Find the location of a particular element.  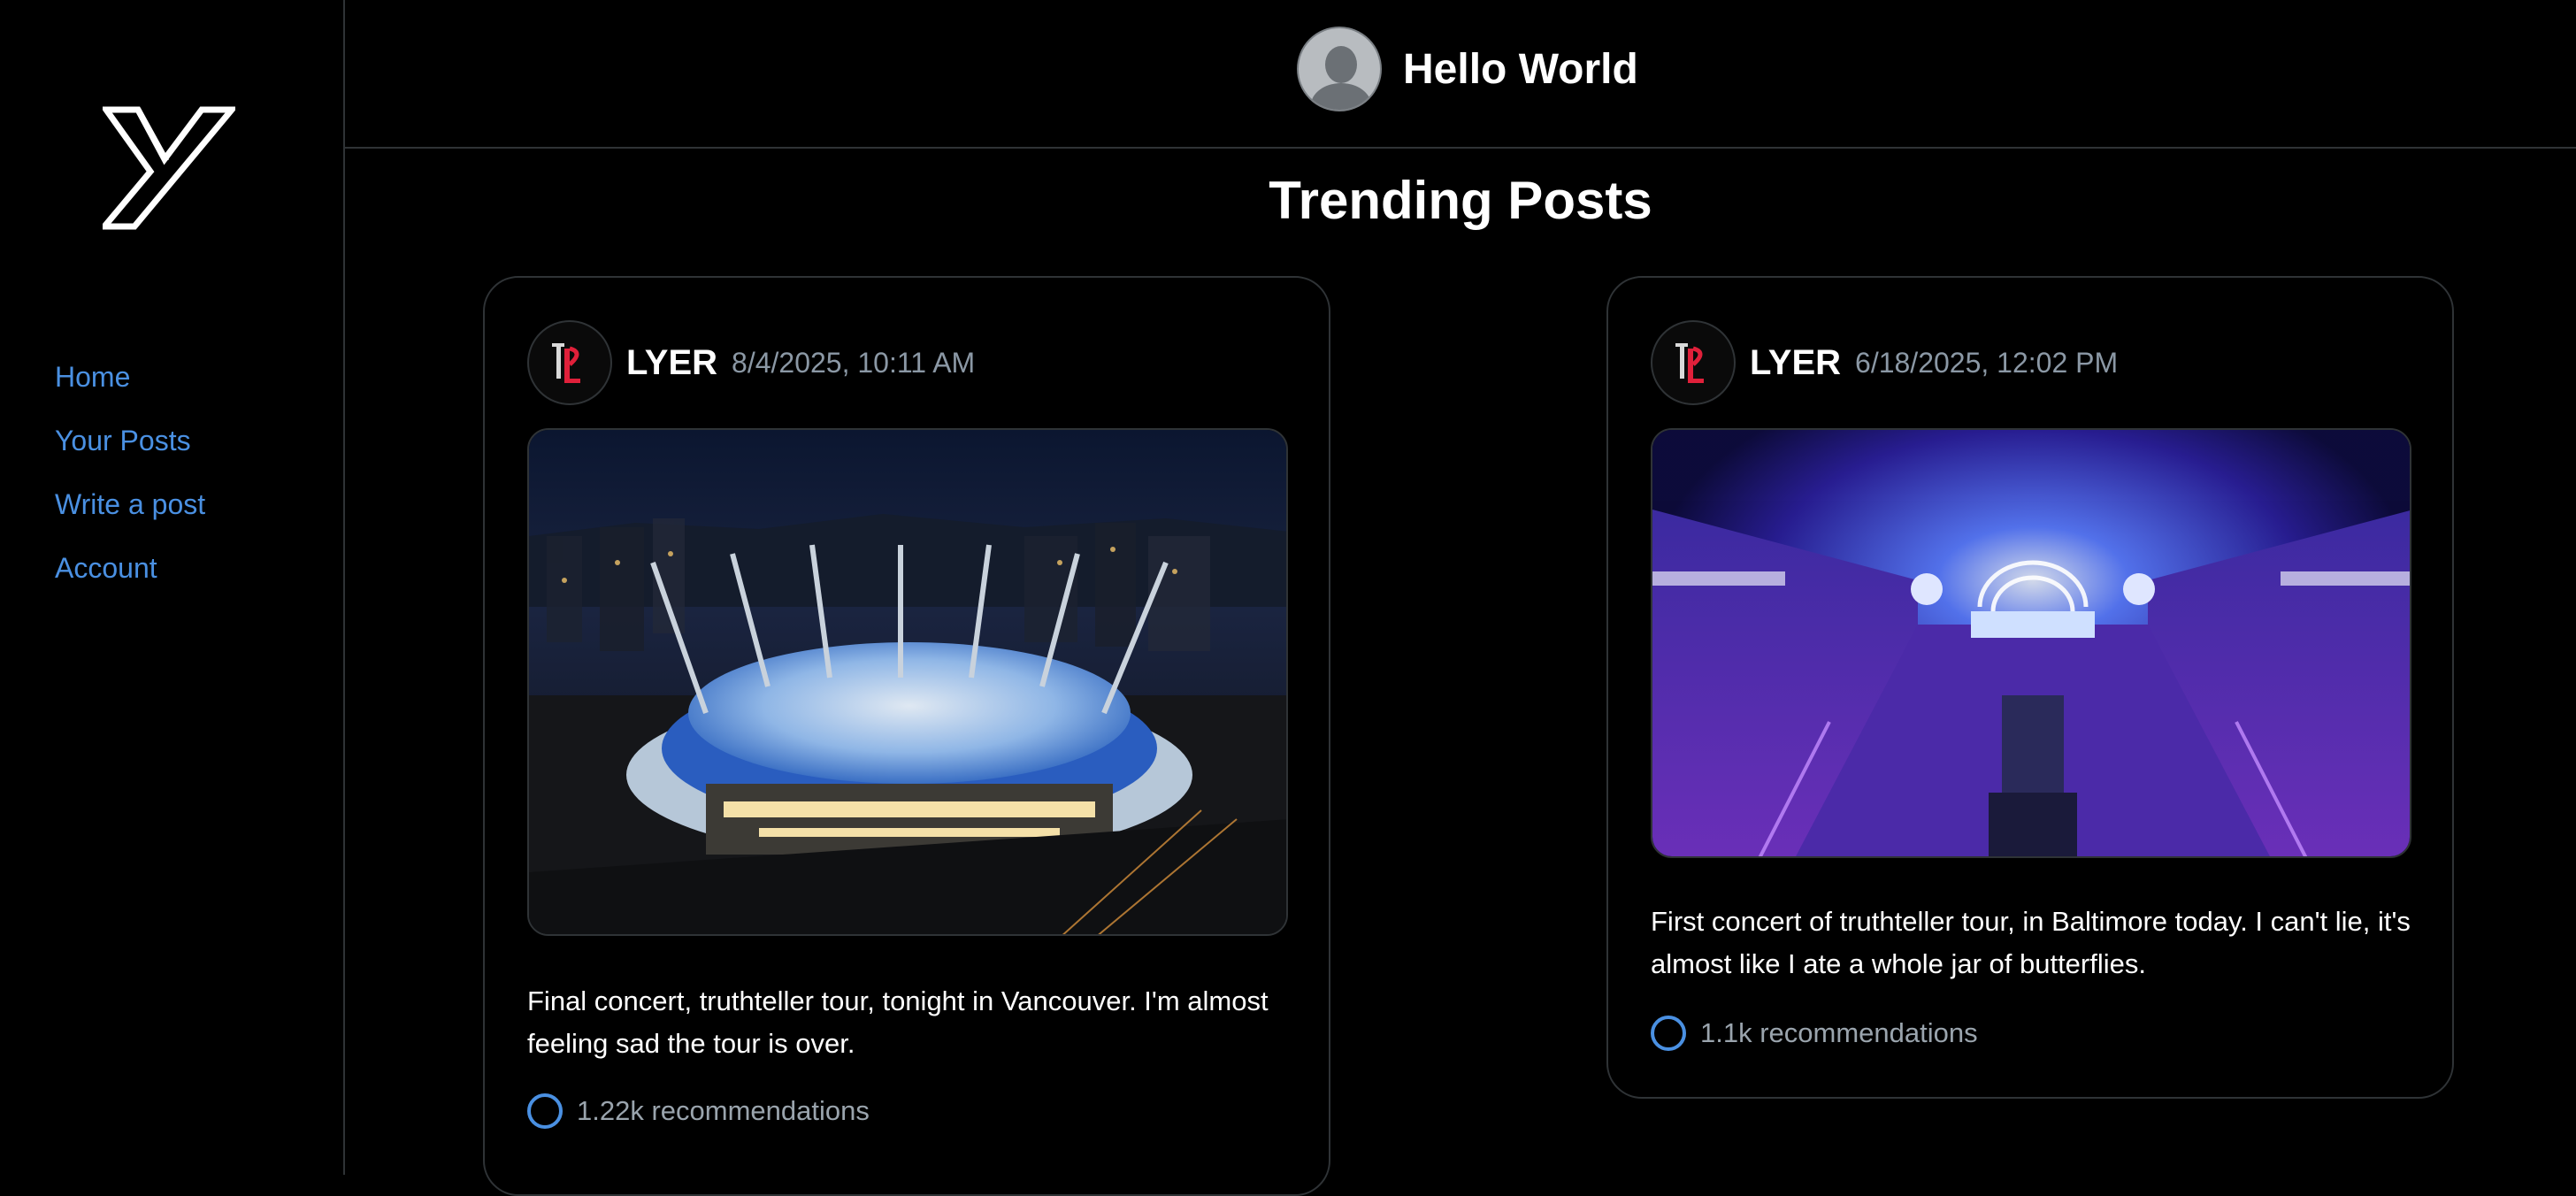

y-logo-icon is located at coordinates (168, 168).